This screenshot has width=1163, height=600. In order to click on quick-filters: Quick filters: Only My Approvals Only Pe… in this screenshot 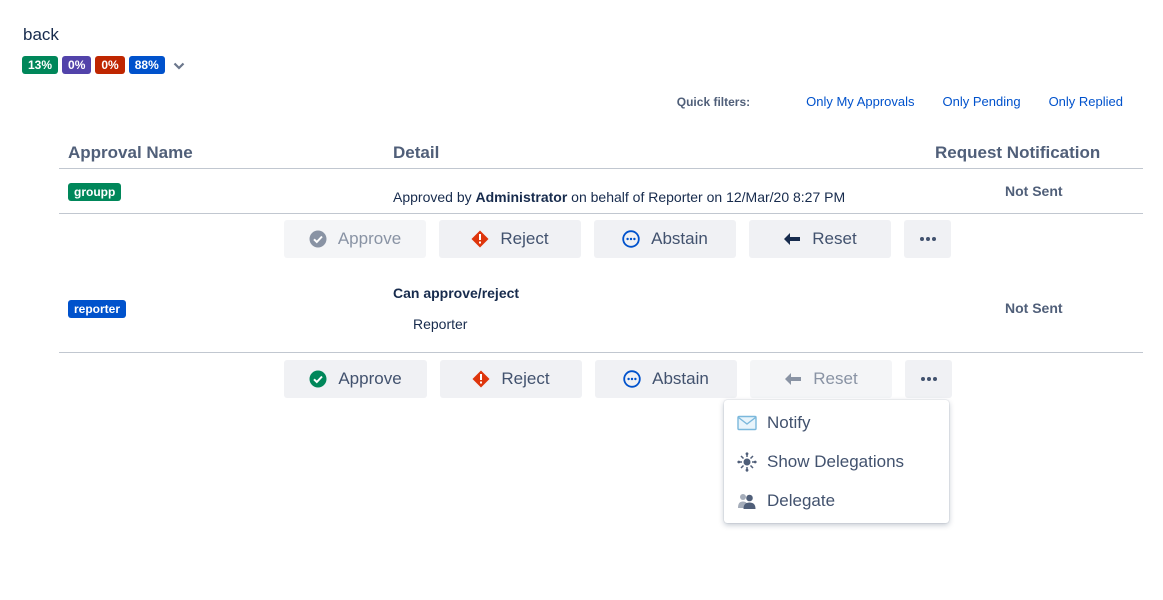, I will do `click(900, 101)`.